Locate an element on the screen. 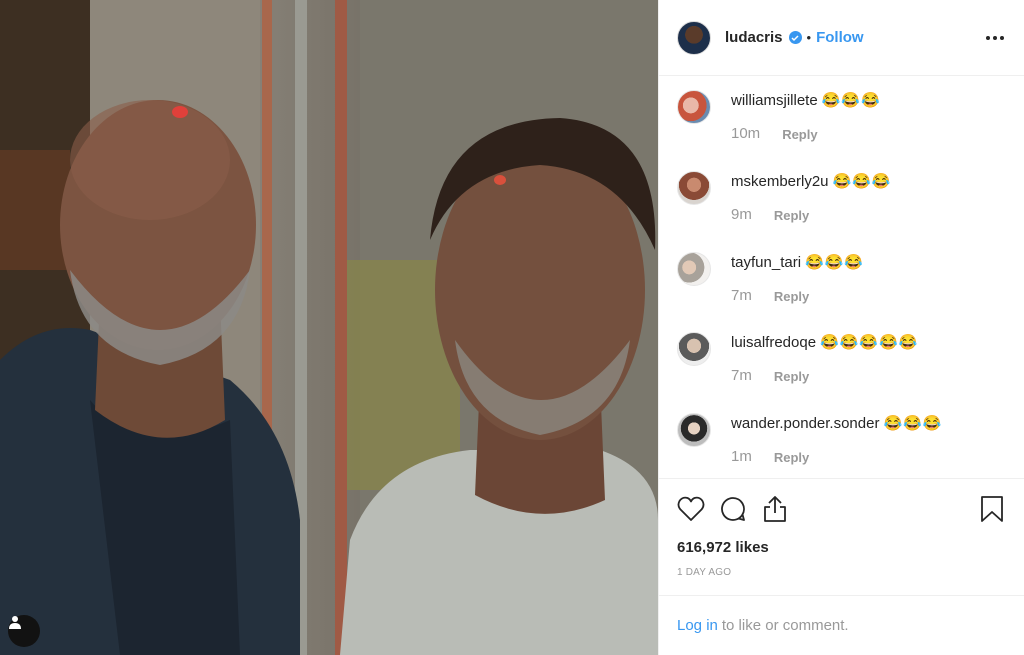  commenter-username: tayfun_tari is located at coordinates (766, 262).